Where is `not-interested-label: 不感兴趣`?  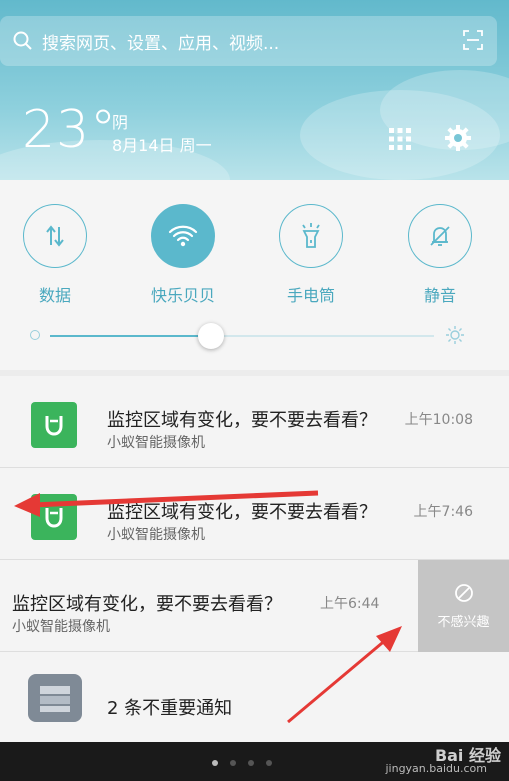 not-interested-label: 不感兴趣 is located at coordinates (463, 622).